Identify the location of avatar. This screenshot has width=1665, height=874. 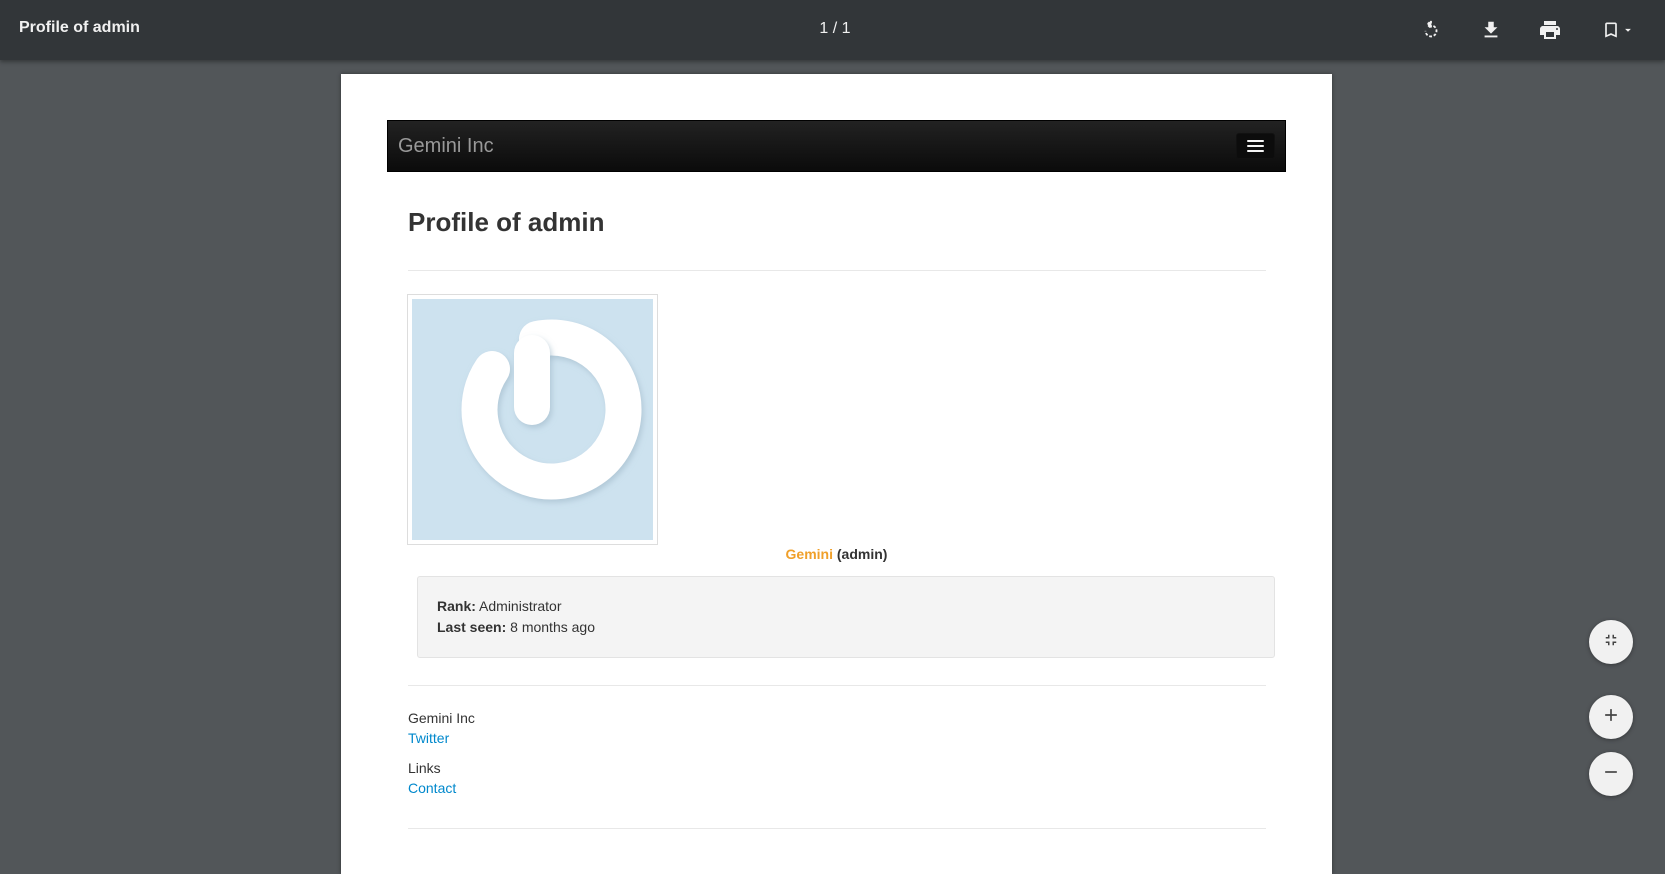
(532, 419).